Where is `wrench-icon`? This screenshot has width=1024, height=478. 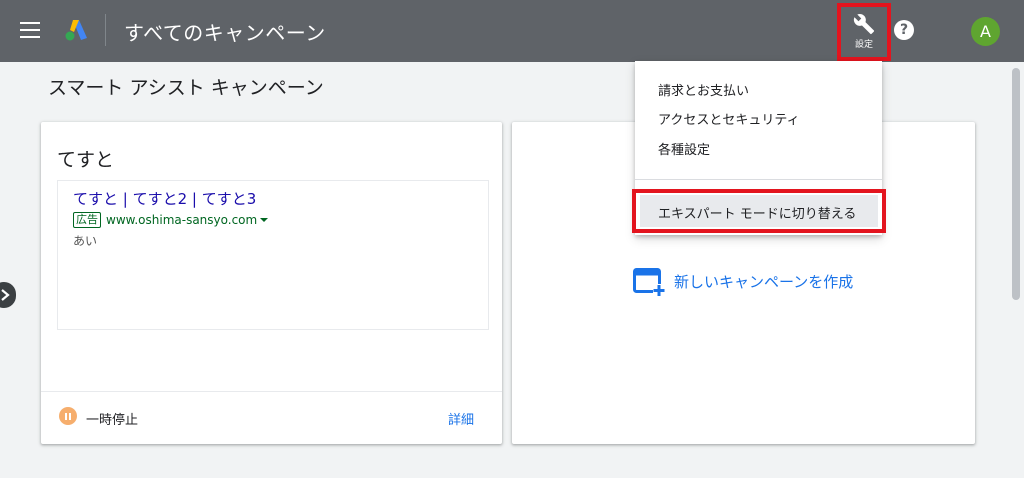 wrench-icon is located at coordinates (864, 24).